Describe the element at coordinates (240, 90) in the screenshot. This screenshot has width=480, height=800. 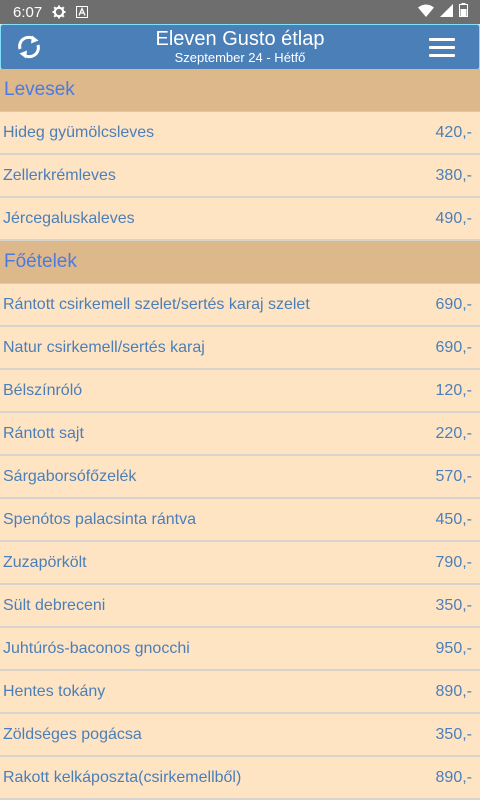
I see `section-header-levesek: Levesek` at that location.